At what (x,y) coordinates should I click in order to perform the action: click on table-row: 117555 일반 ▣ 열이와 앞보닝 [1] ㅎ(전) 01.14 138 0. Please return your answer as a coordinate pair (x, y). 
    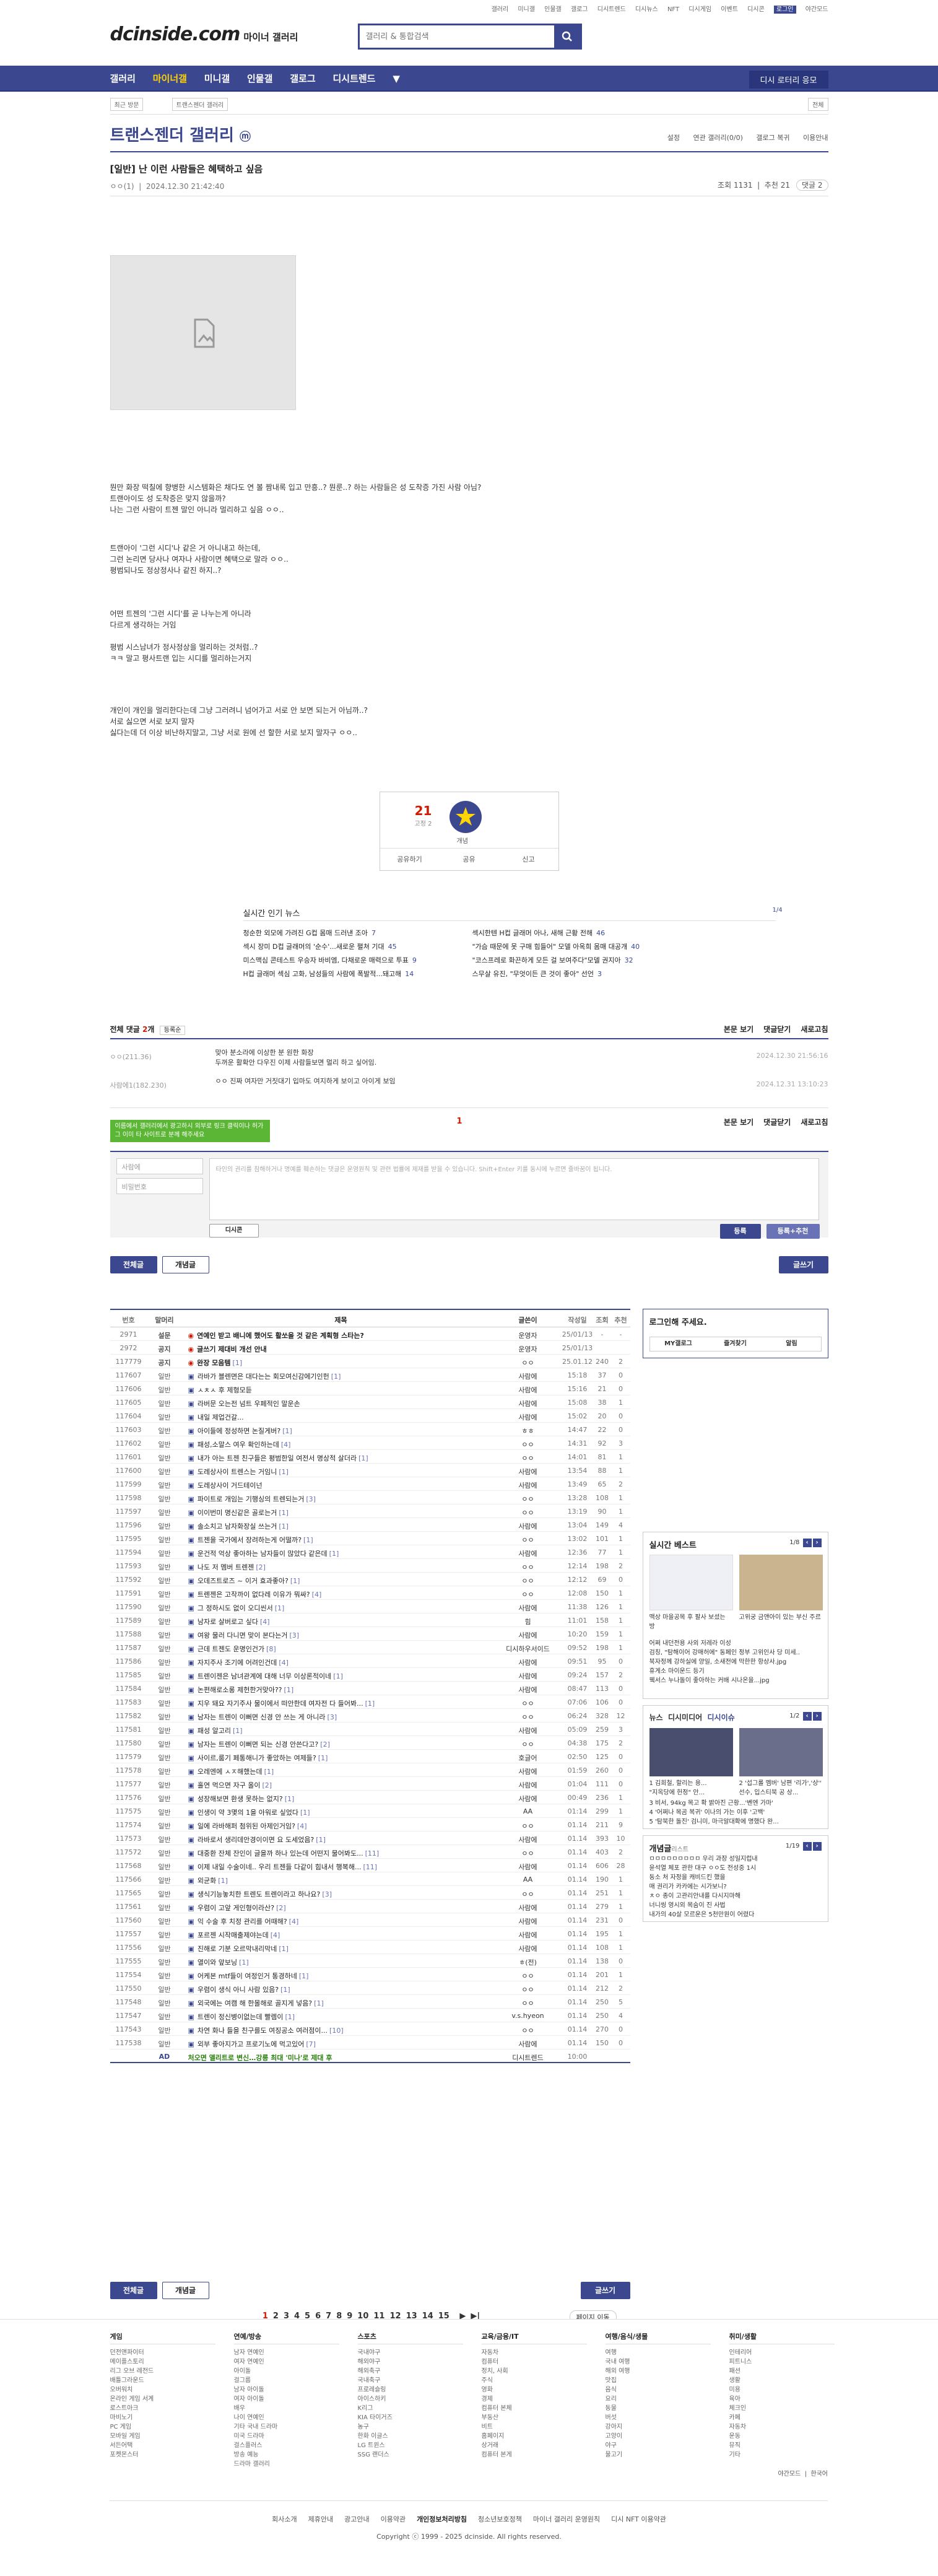
    Looking at the image, I should click on (370, 1961).